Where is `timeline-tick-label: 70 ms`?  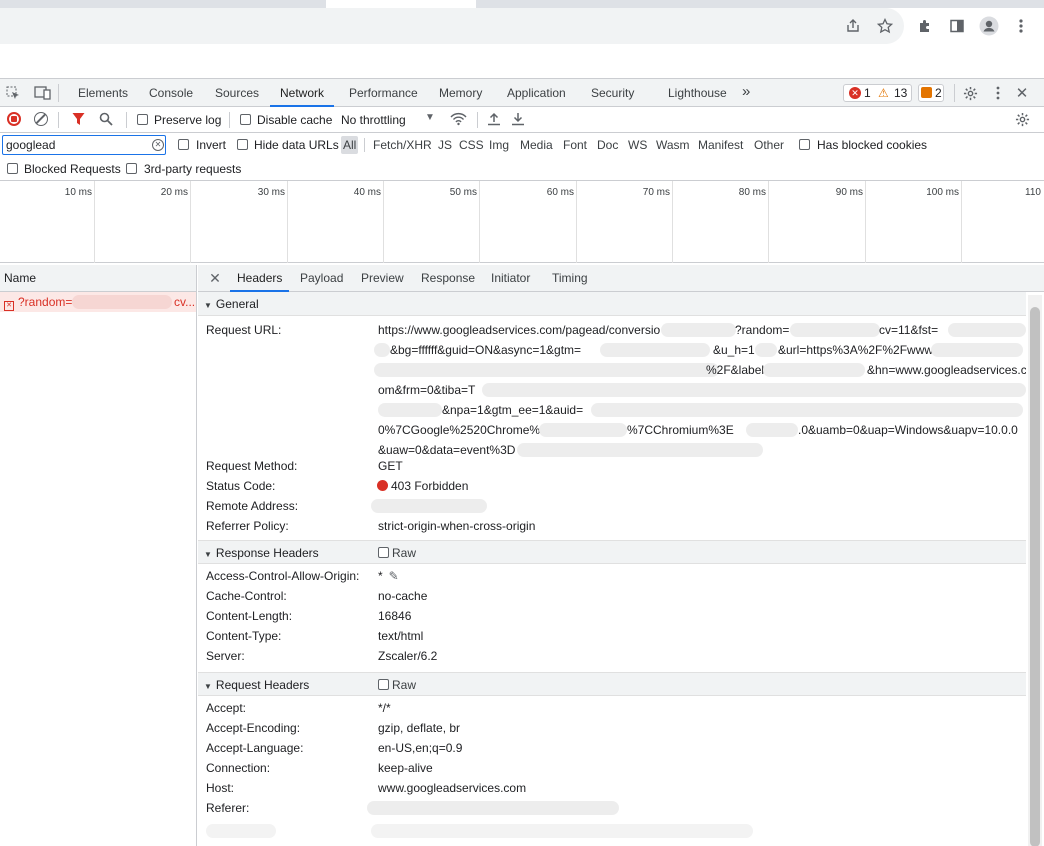 timeline-tick-label: 70 ms is located at coordinates (656, 192).